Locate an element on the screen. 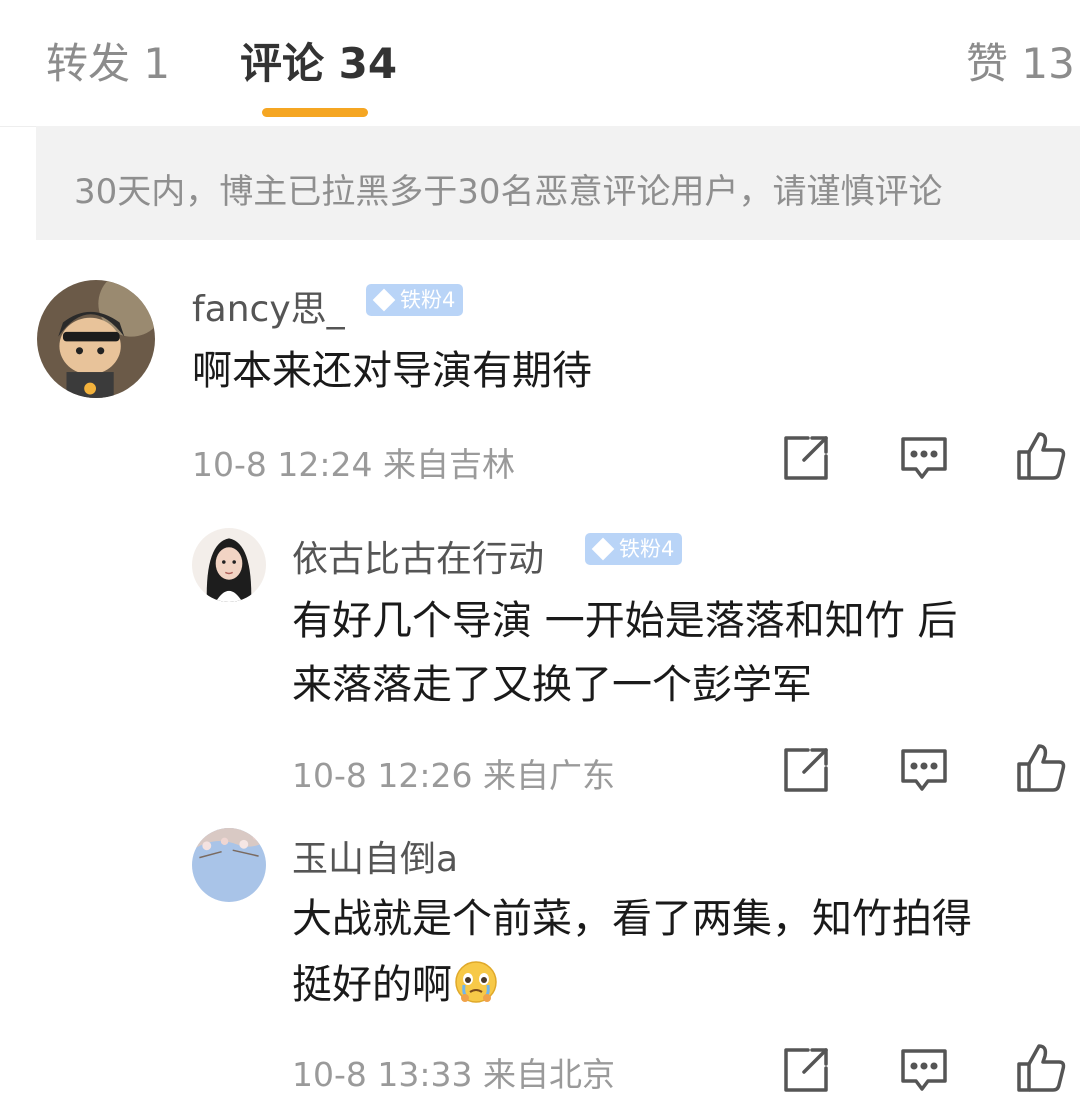 The height and width of the screenshot is (1113, 1080). teary-emoji-icon is located at coordinates (476, 982).